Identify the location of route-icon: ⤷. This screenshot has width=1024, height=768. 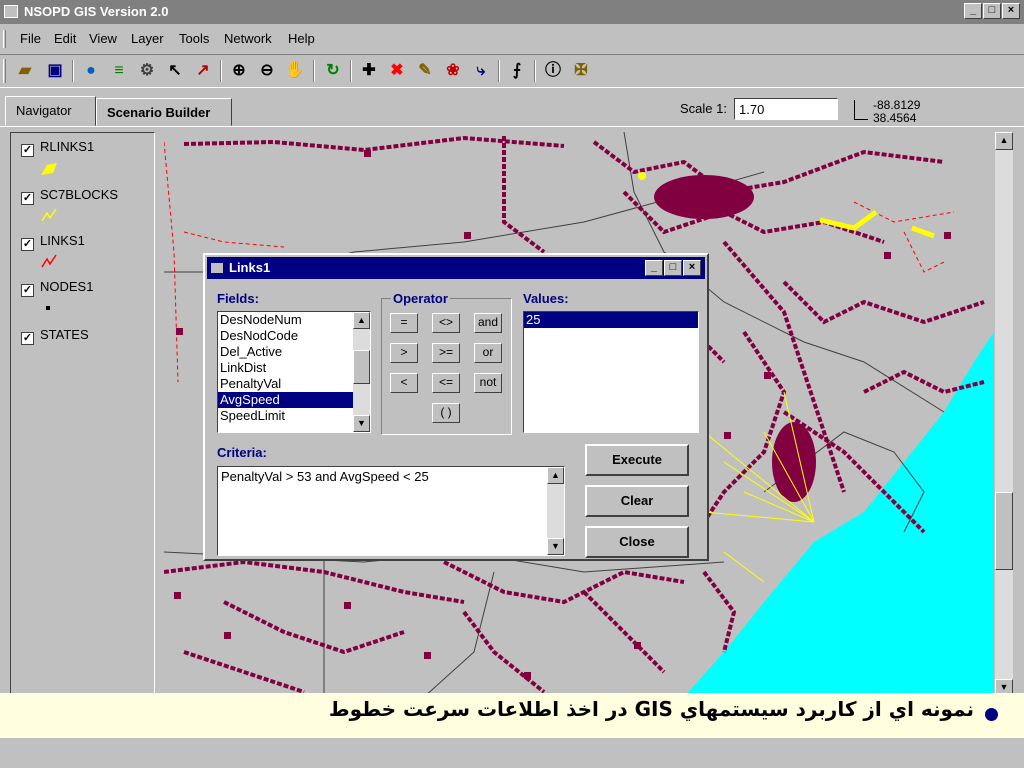
(481, 71).